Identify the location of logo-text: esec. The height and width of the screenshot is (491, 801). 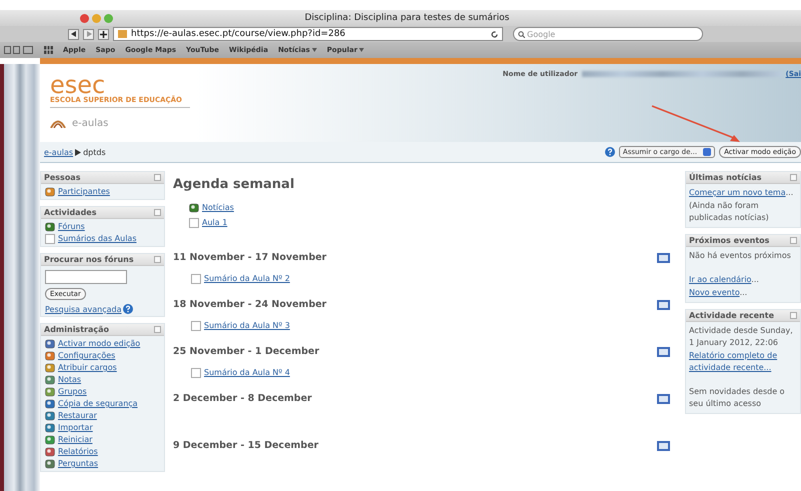
(78, 85).